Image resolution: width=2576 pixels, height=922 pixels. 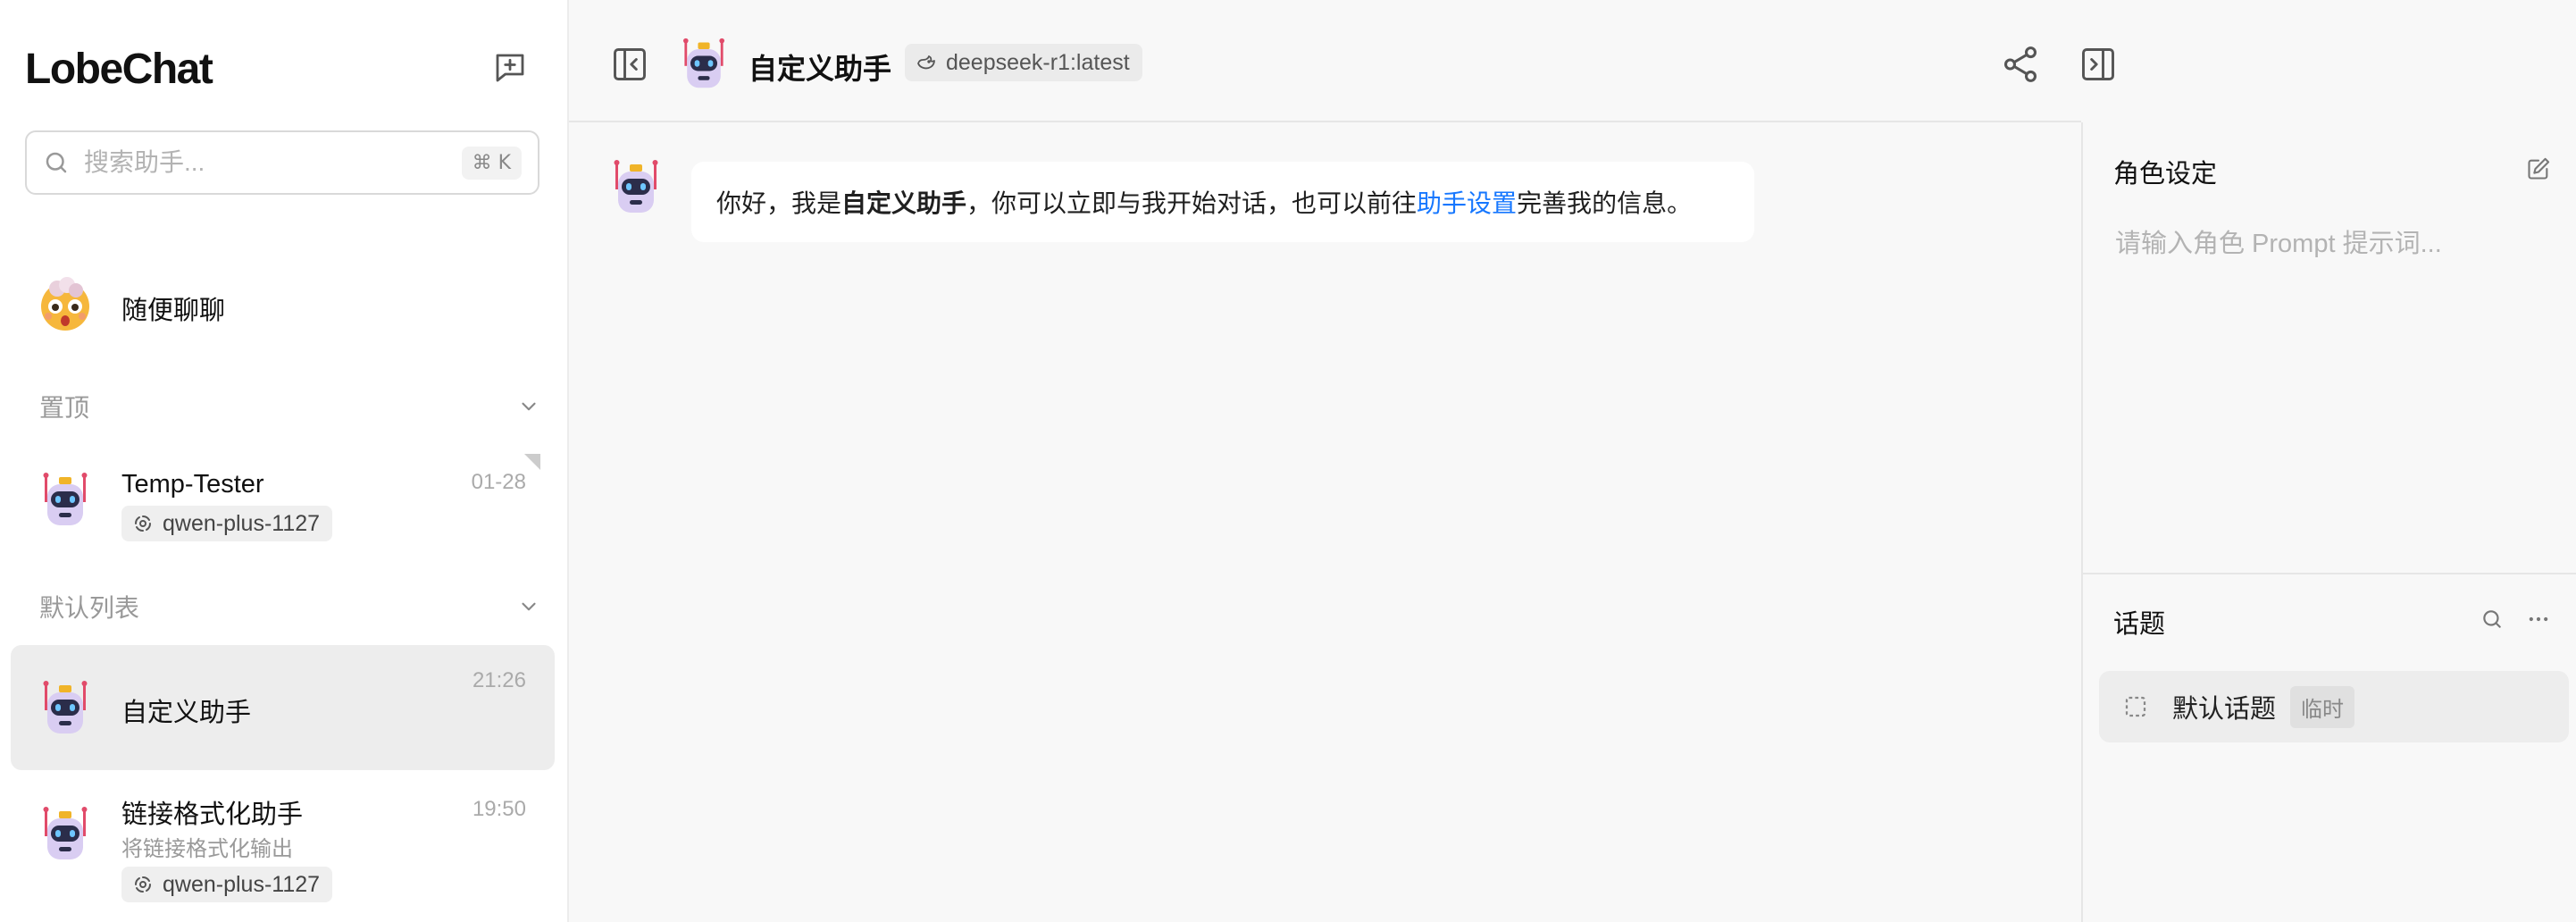 What do you see at coordinates (1038, 62) in the screenshot?
I see `model-tag-label: deepseek-r1:latest` at bounding box center [1038, 62].